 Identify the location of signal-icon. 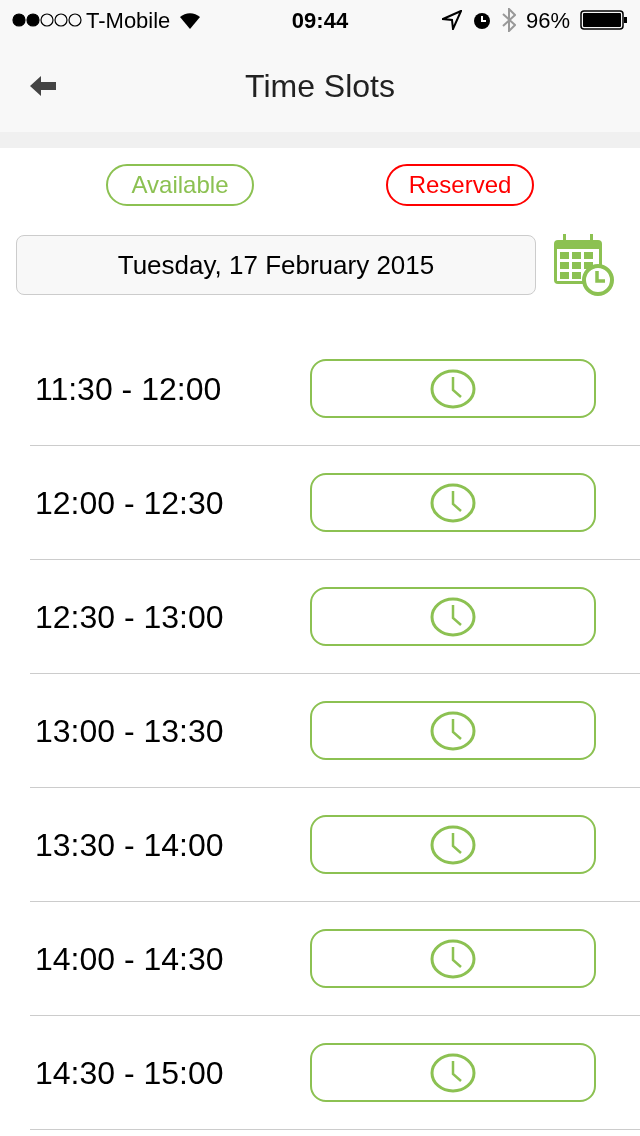
(47, 20).